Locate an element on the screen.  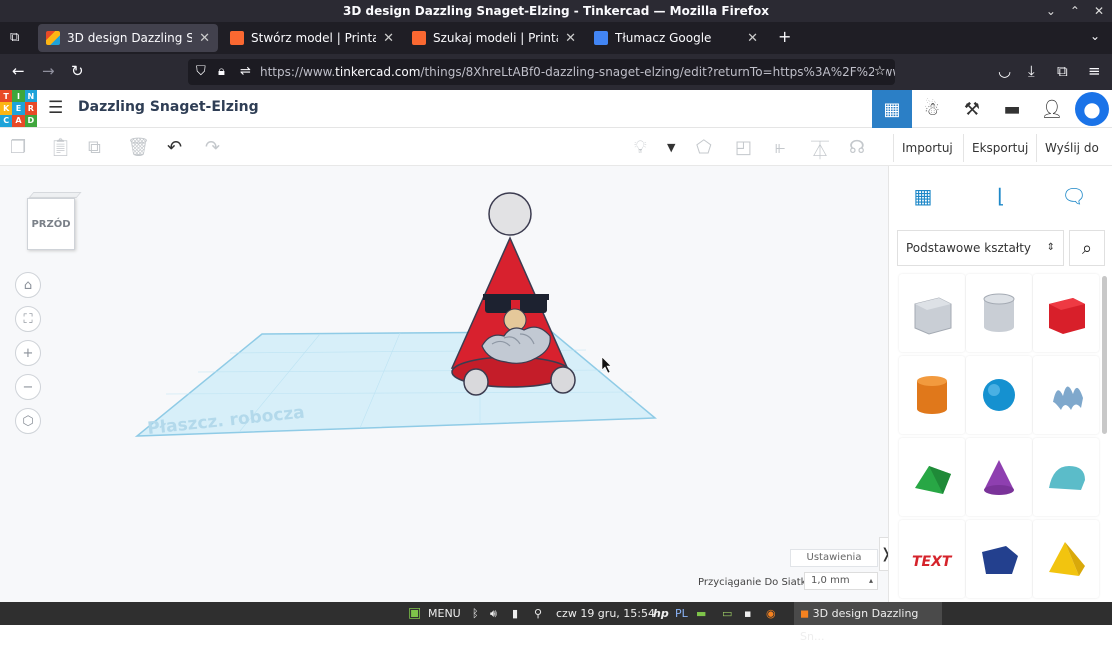
bricks-button: ▬ is located at coordinates (1012, 109).